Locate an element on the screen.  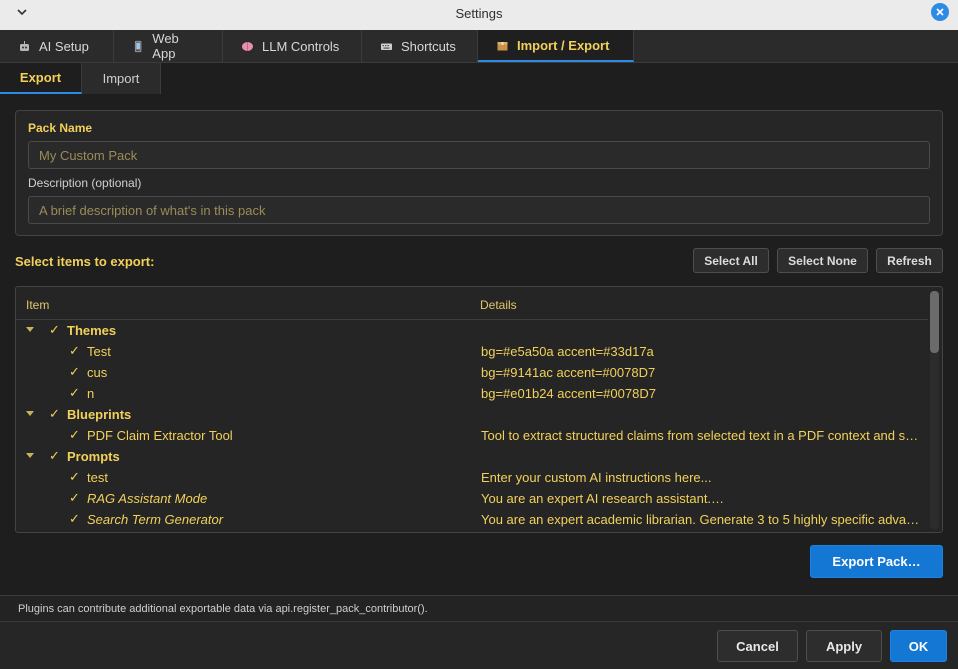
column-header-details: Details is located at coordinates (498, 305).